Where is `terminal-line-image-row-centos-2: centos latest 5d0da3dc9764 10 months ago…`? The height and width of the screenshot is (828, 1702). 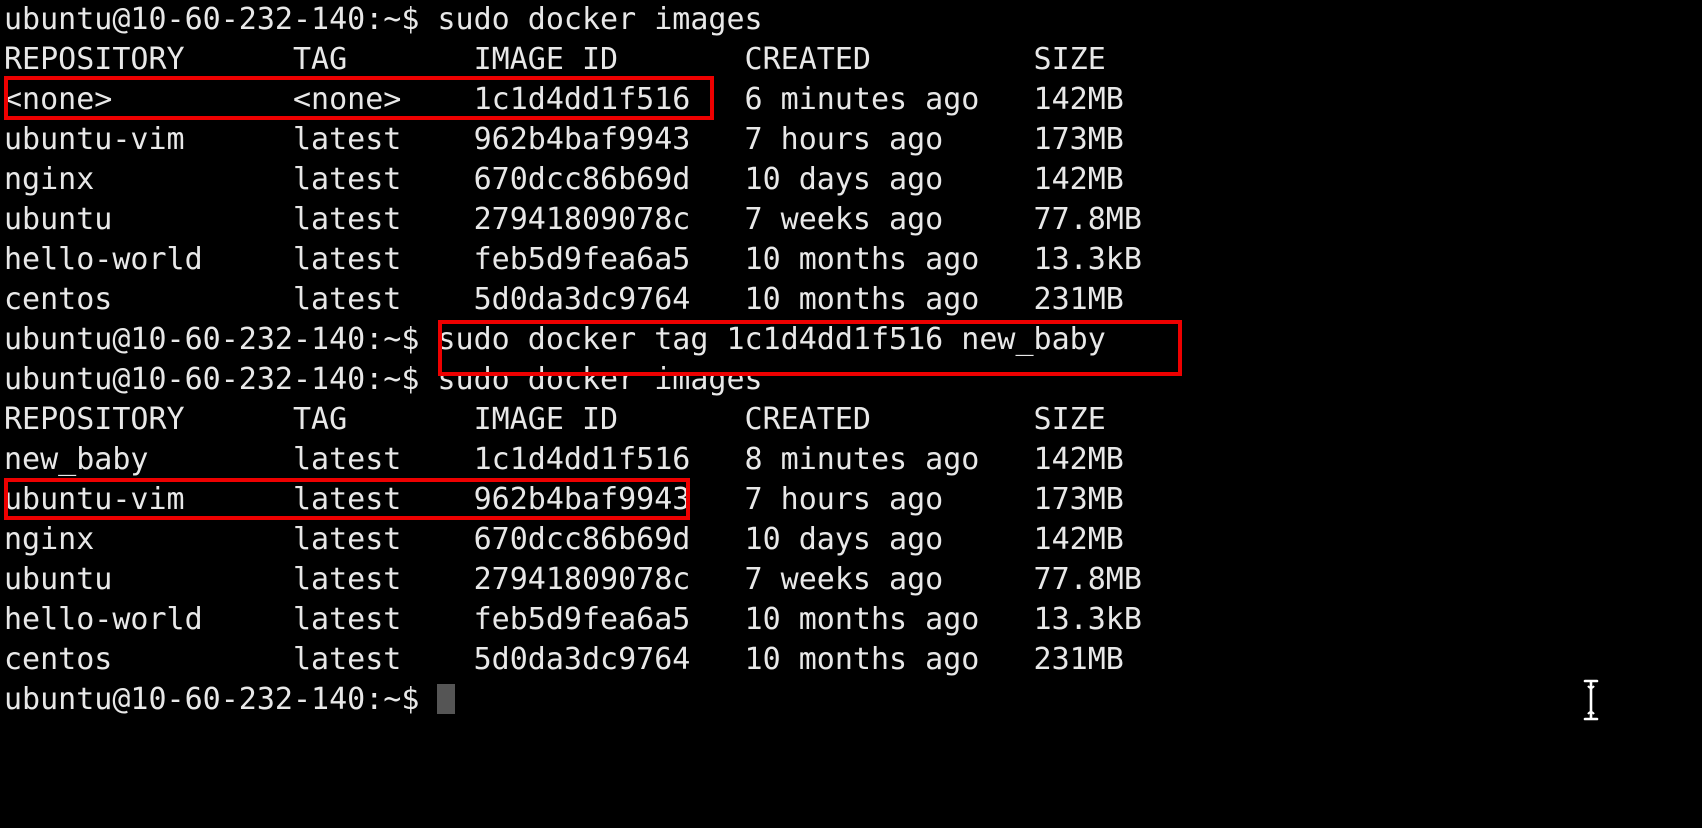 terminal-line-image-row-centos-2: centos latest 5d0da3dc9764 10 months ago… is located at coordinates (851, 660).